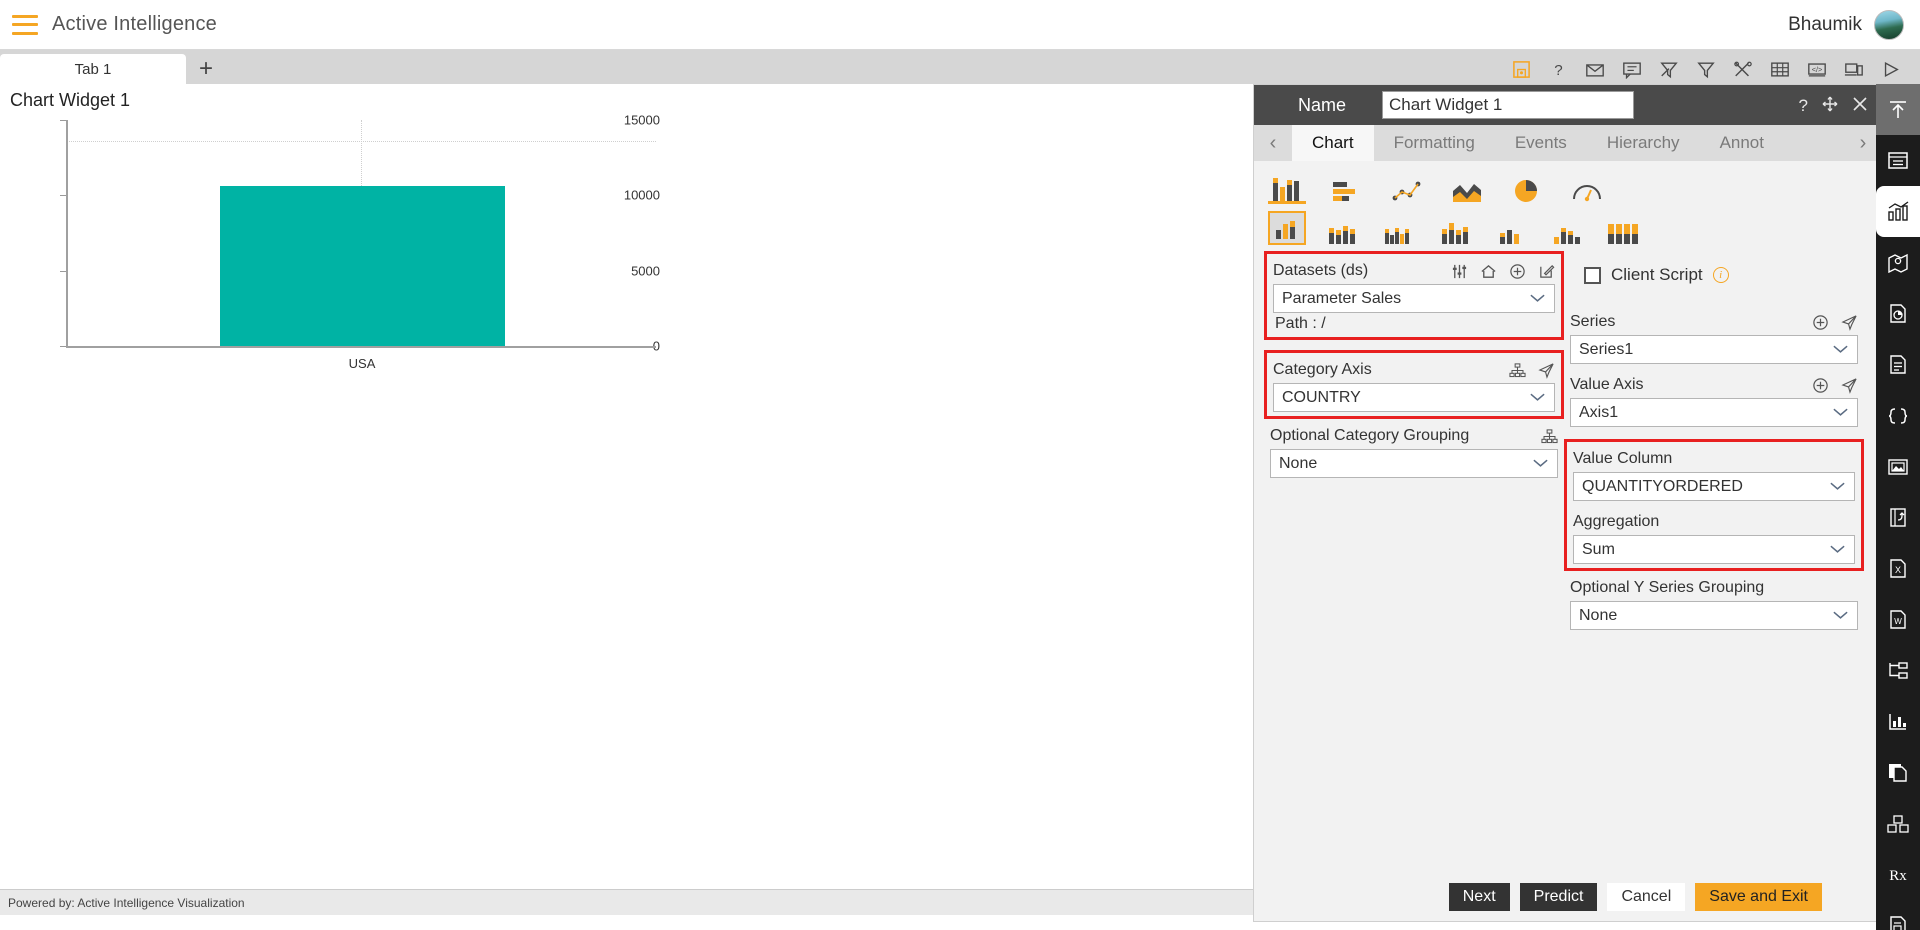  I want to click on form-icon, so click(1898, 160).